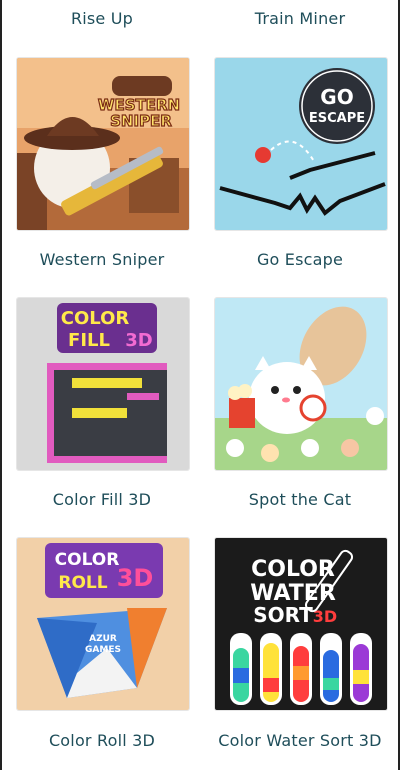 This screenshot has width=400, height=770. I want to click on game-thumbnail-color-fill-3d: COLOR FILL 3D, so click(103, 384).